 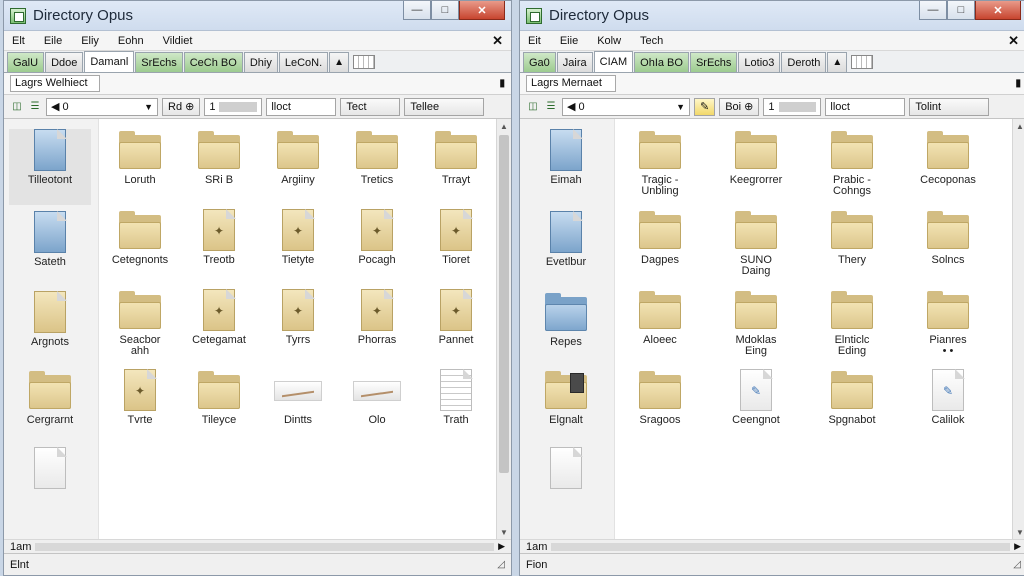 What do you see at coordinates (739, 106) in the screenshot?
I see `toolbar-button: Boi ⊕` at bounding box center [739, 106].